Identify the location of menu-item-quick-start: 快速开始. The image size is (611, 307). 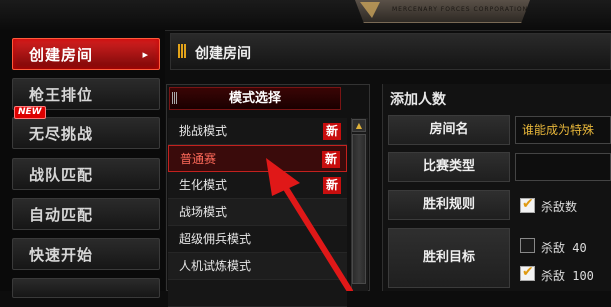
(86, 254).